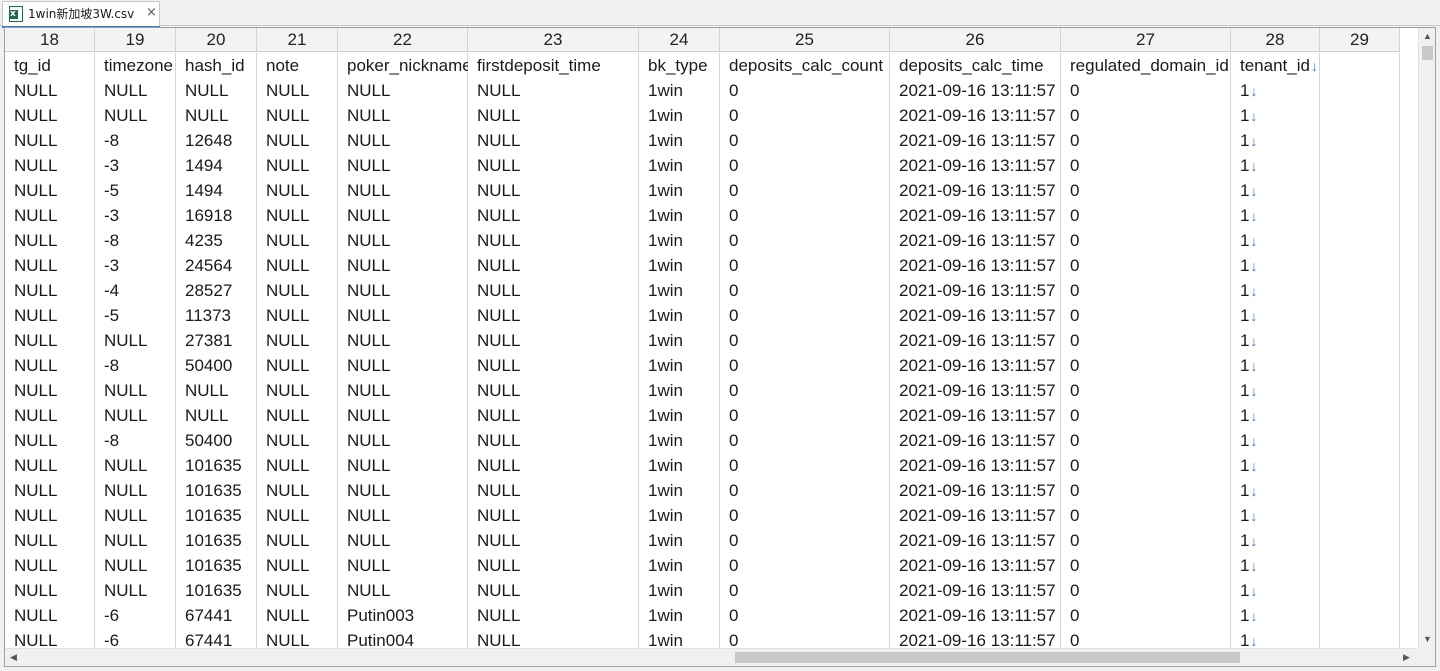 Image resolution: width=1440 pixels, height=671 pixels. I want to click on table-cell: -5, so click(135, 190).